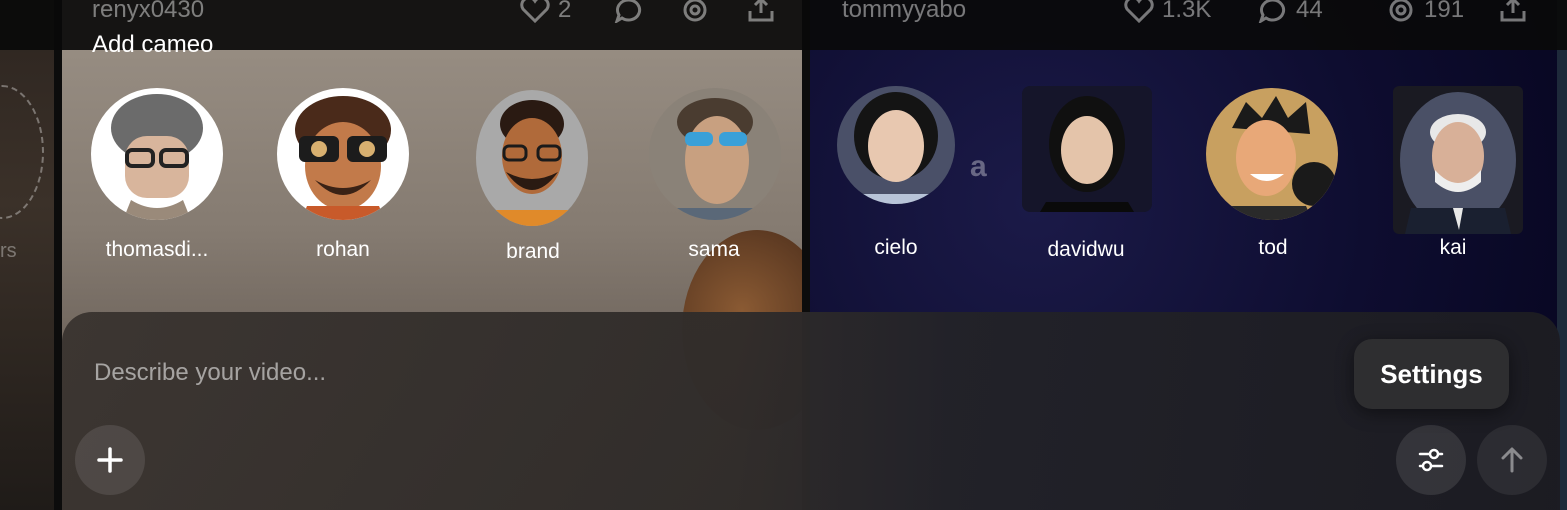  I want to click on feed-username: tommyyabo, so click(904, 12).